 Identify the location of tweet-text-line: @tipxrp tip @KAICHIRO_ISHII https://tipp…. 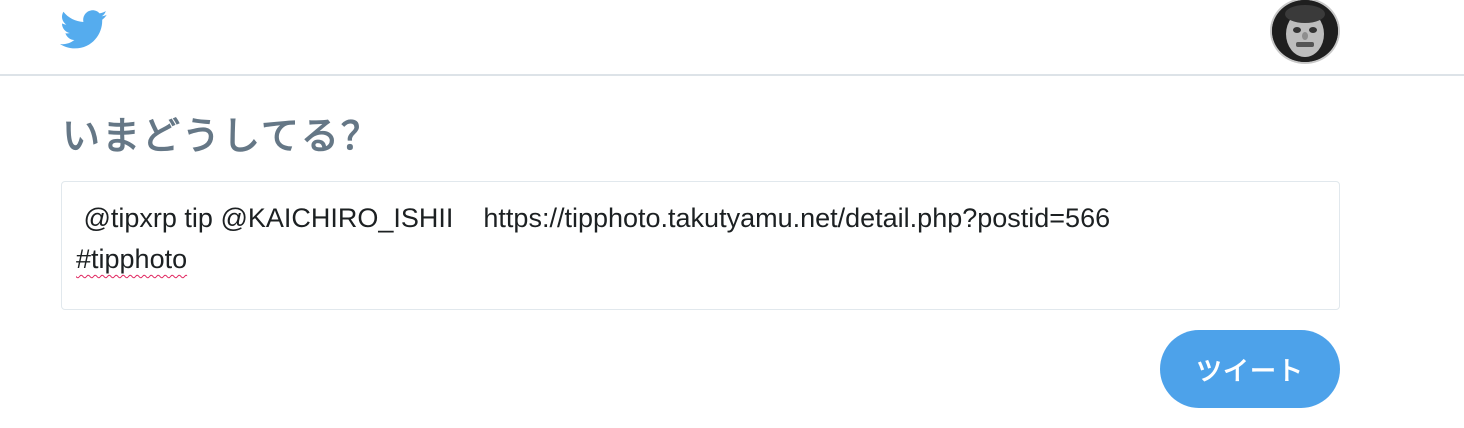
(593, 218).